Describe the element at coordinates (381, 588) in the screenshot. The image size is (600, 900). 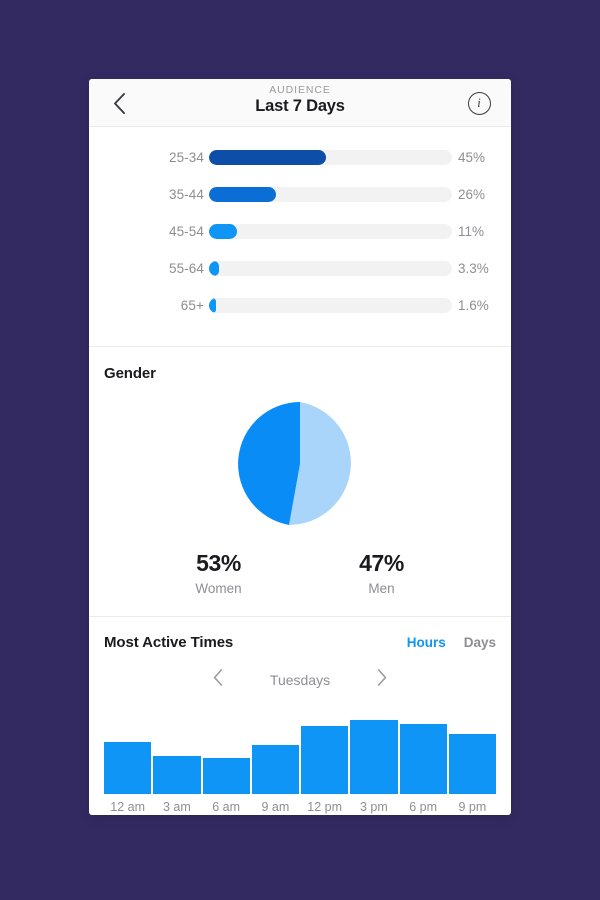
I see `gender-stat-label: Men` at that location.